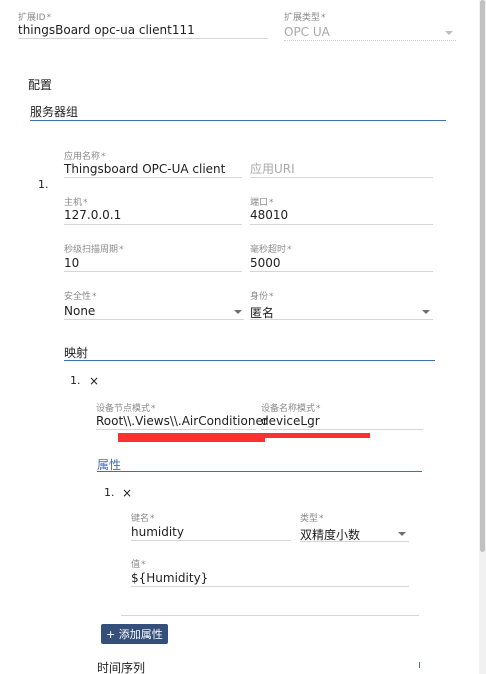  What do you see at coordinates (144, 169) in the screenshot?
I see `app-name-input: Thingsboard OPC-UA client` at bounding box center [144, 169].